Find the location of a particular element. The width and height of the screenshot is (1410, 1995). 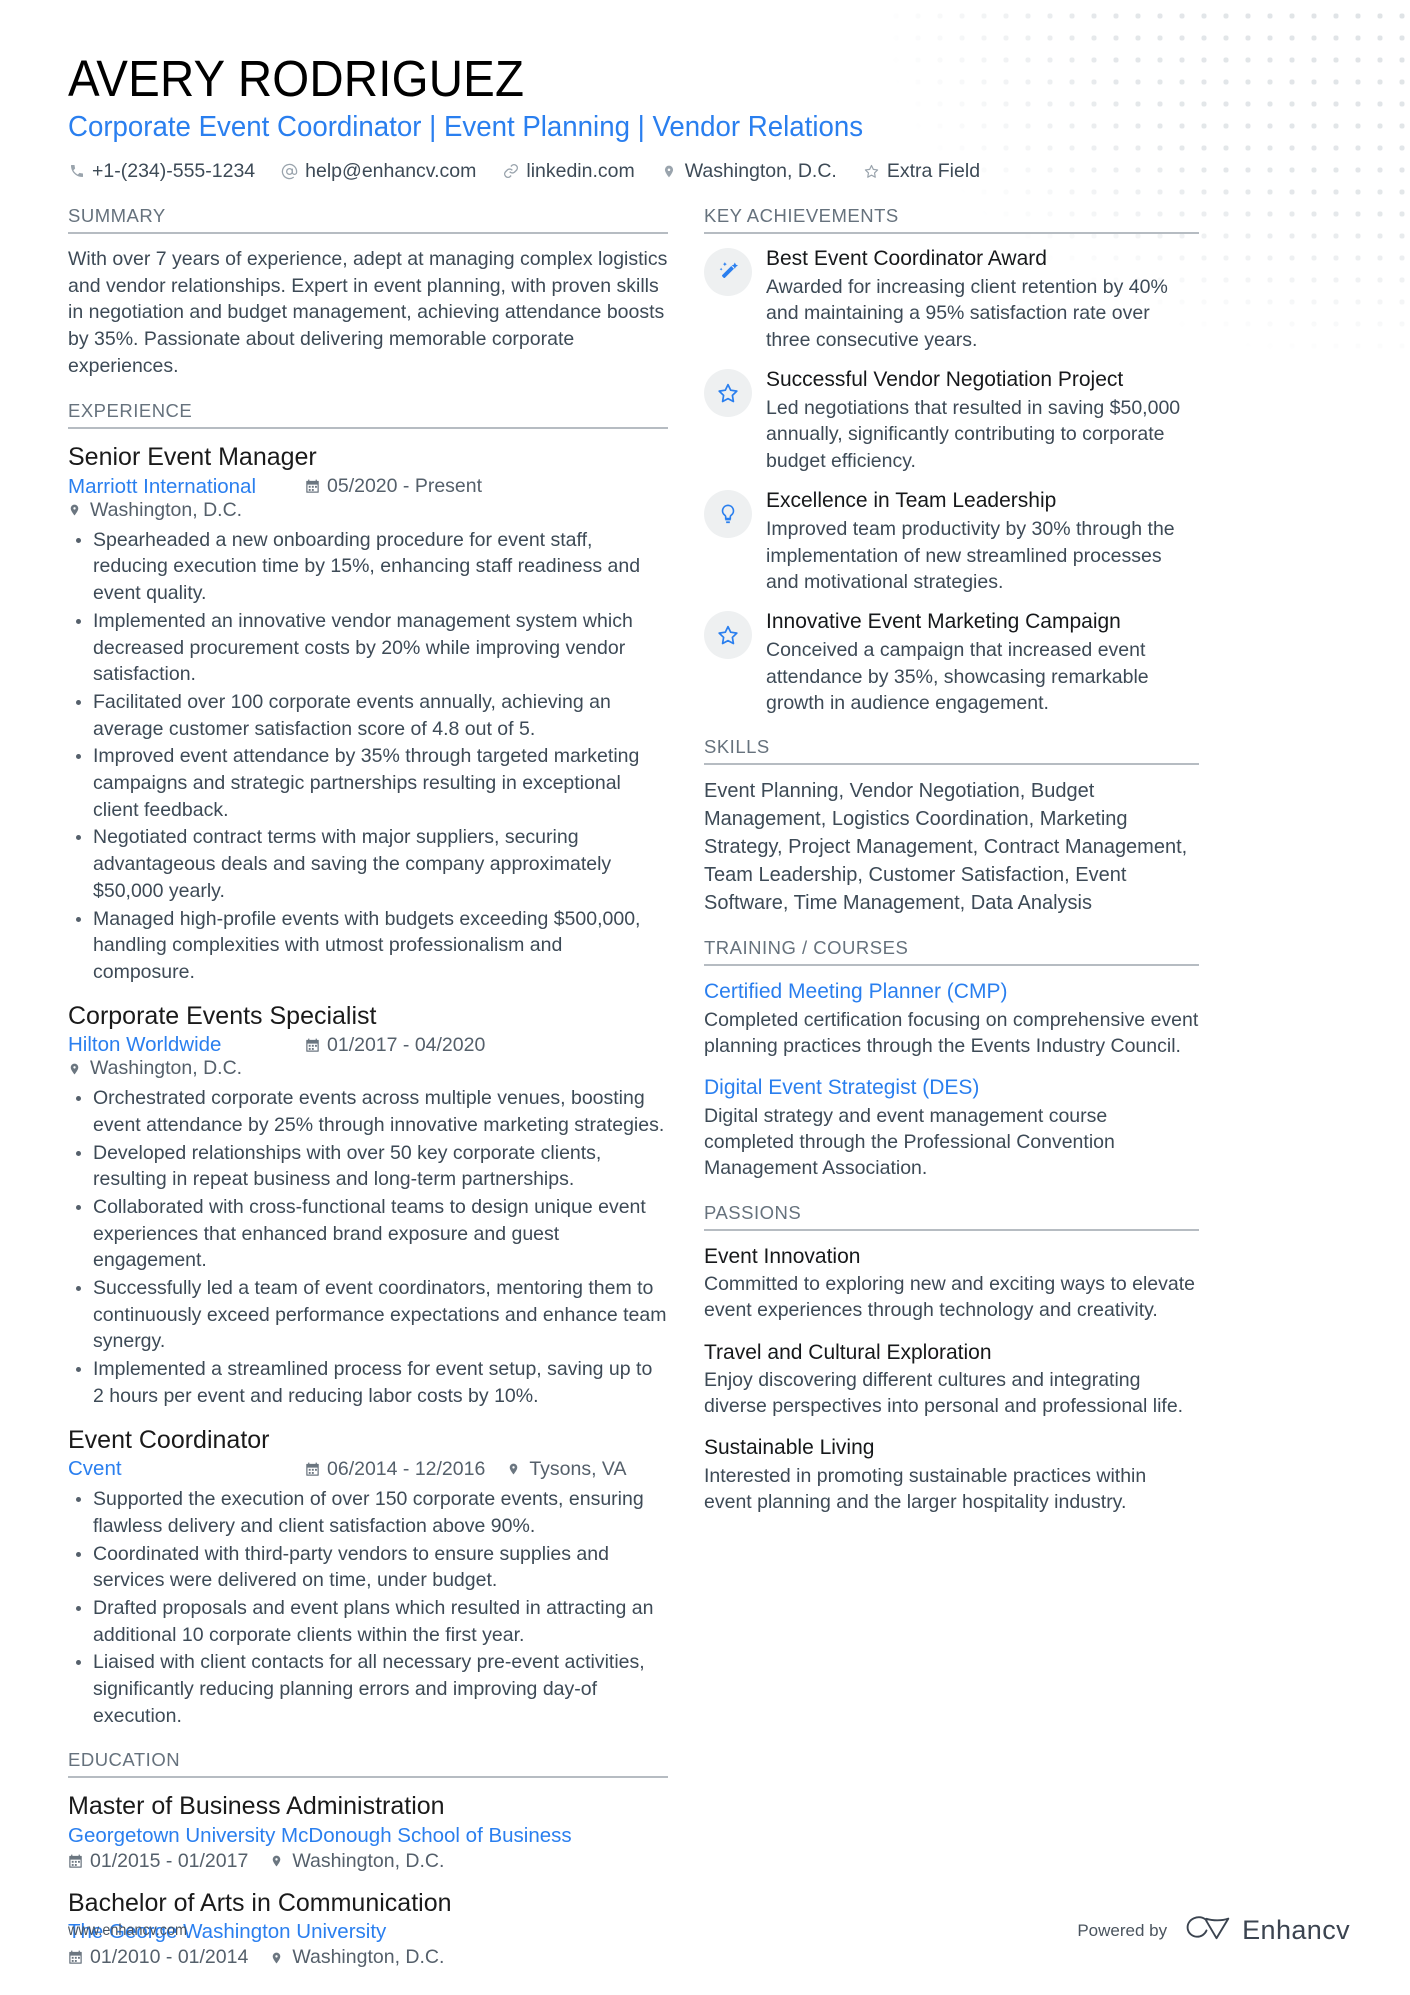

experience-location-text: Tysons, VA is located at coordinates (578, 1468).